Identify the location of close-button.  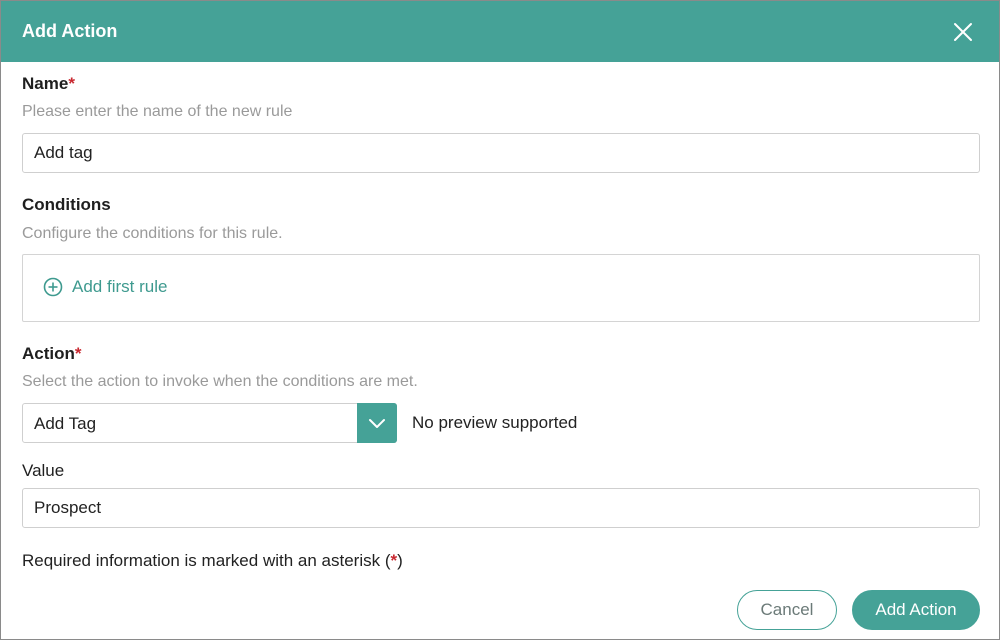
(963, 32).